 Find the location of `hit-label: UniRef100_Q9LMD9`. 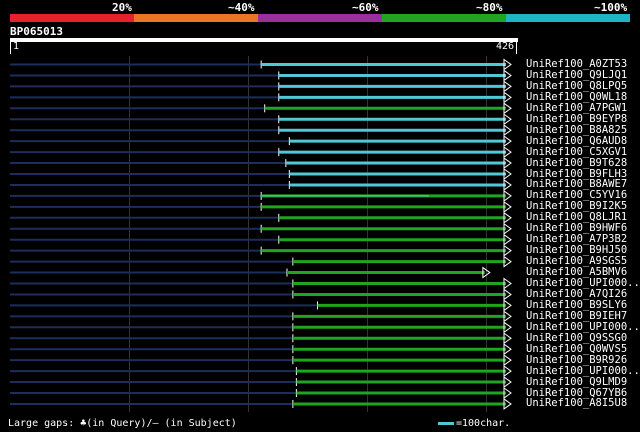

hit-label: UniRef100_Q9LMD9 is located at coordinates (576, 382).